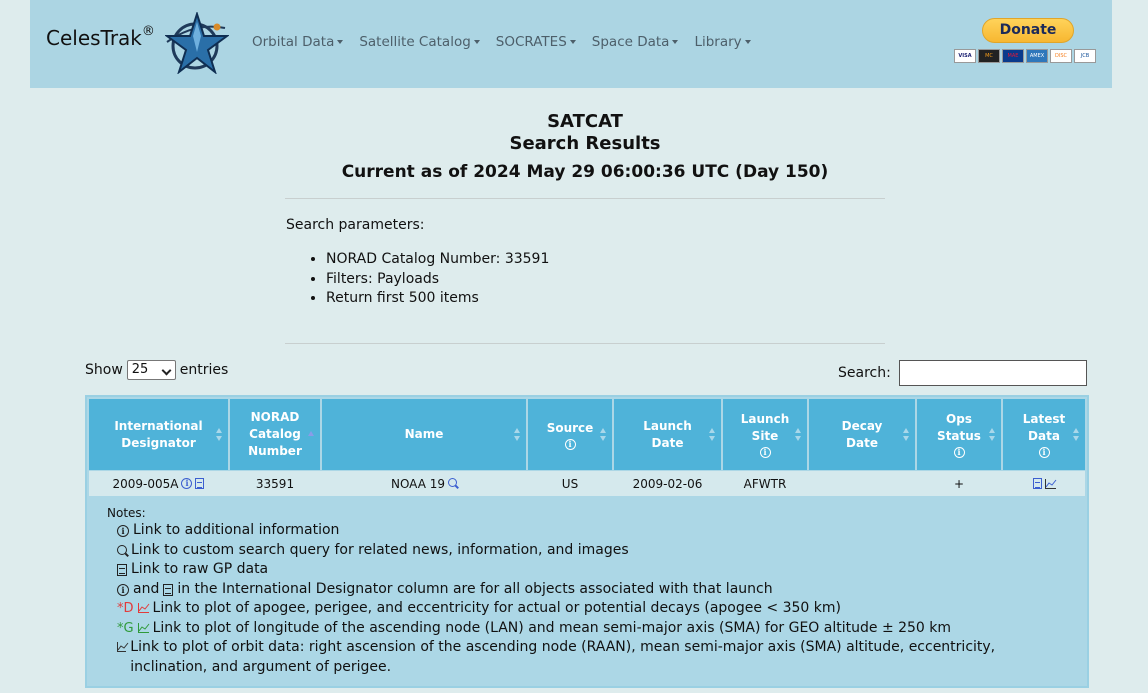 This screenshot has height=693, width=1148. I want to click on note-gp: Link to raw GP data, so click(587, 570).